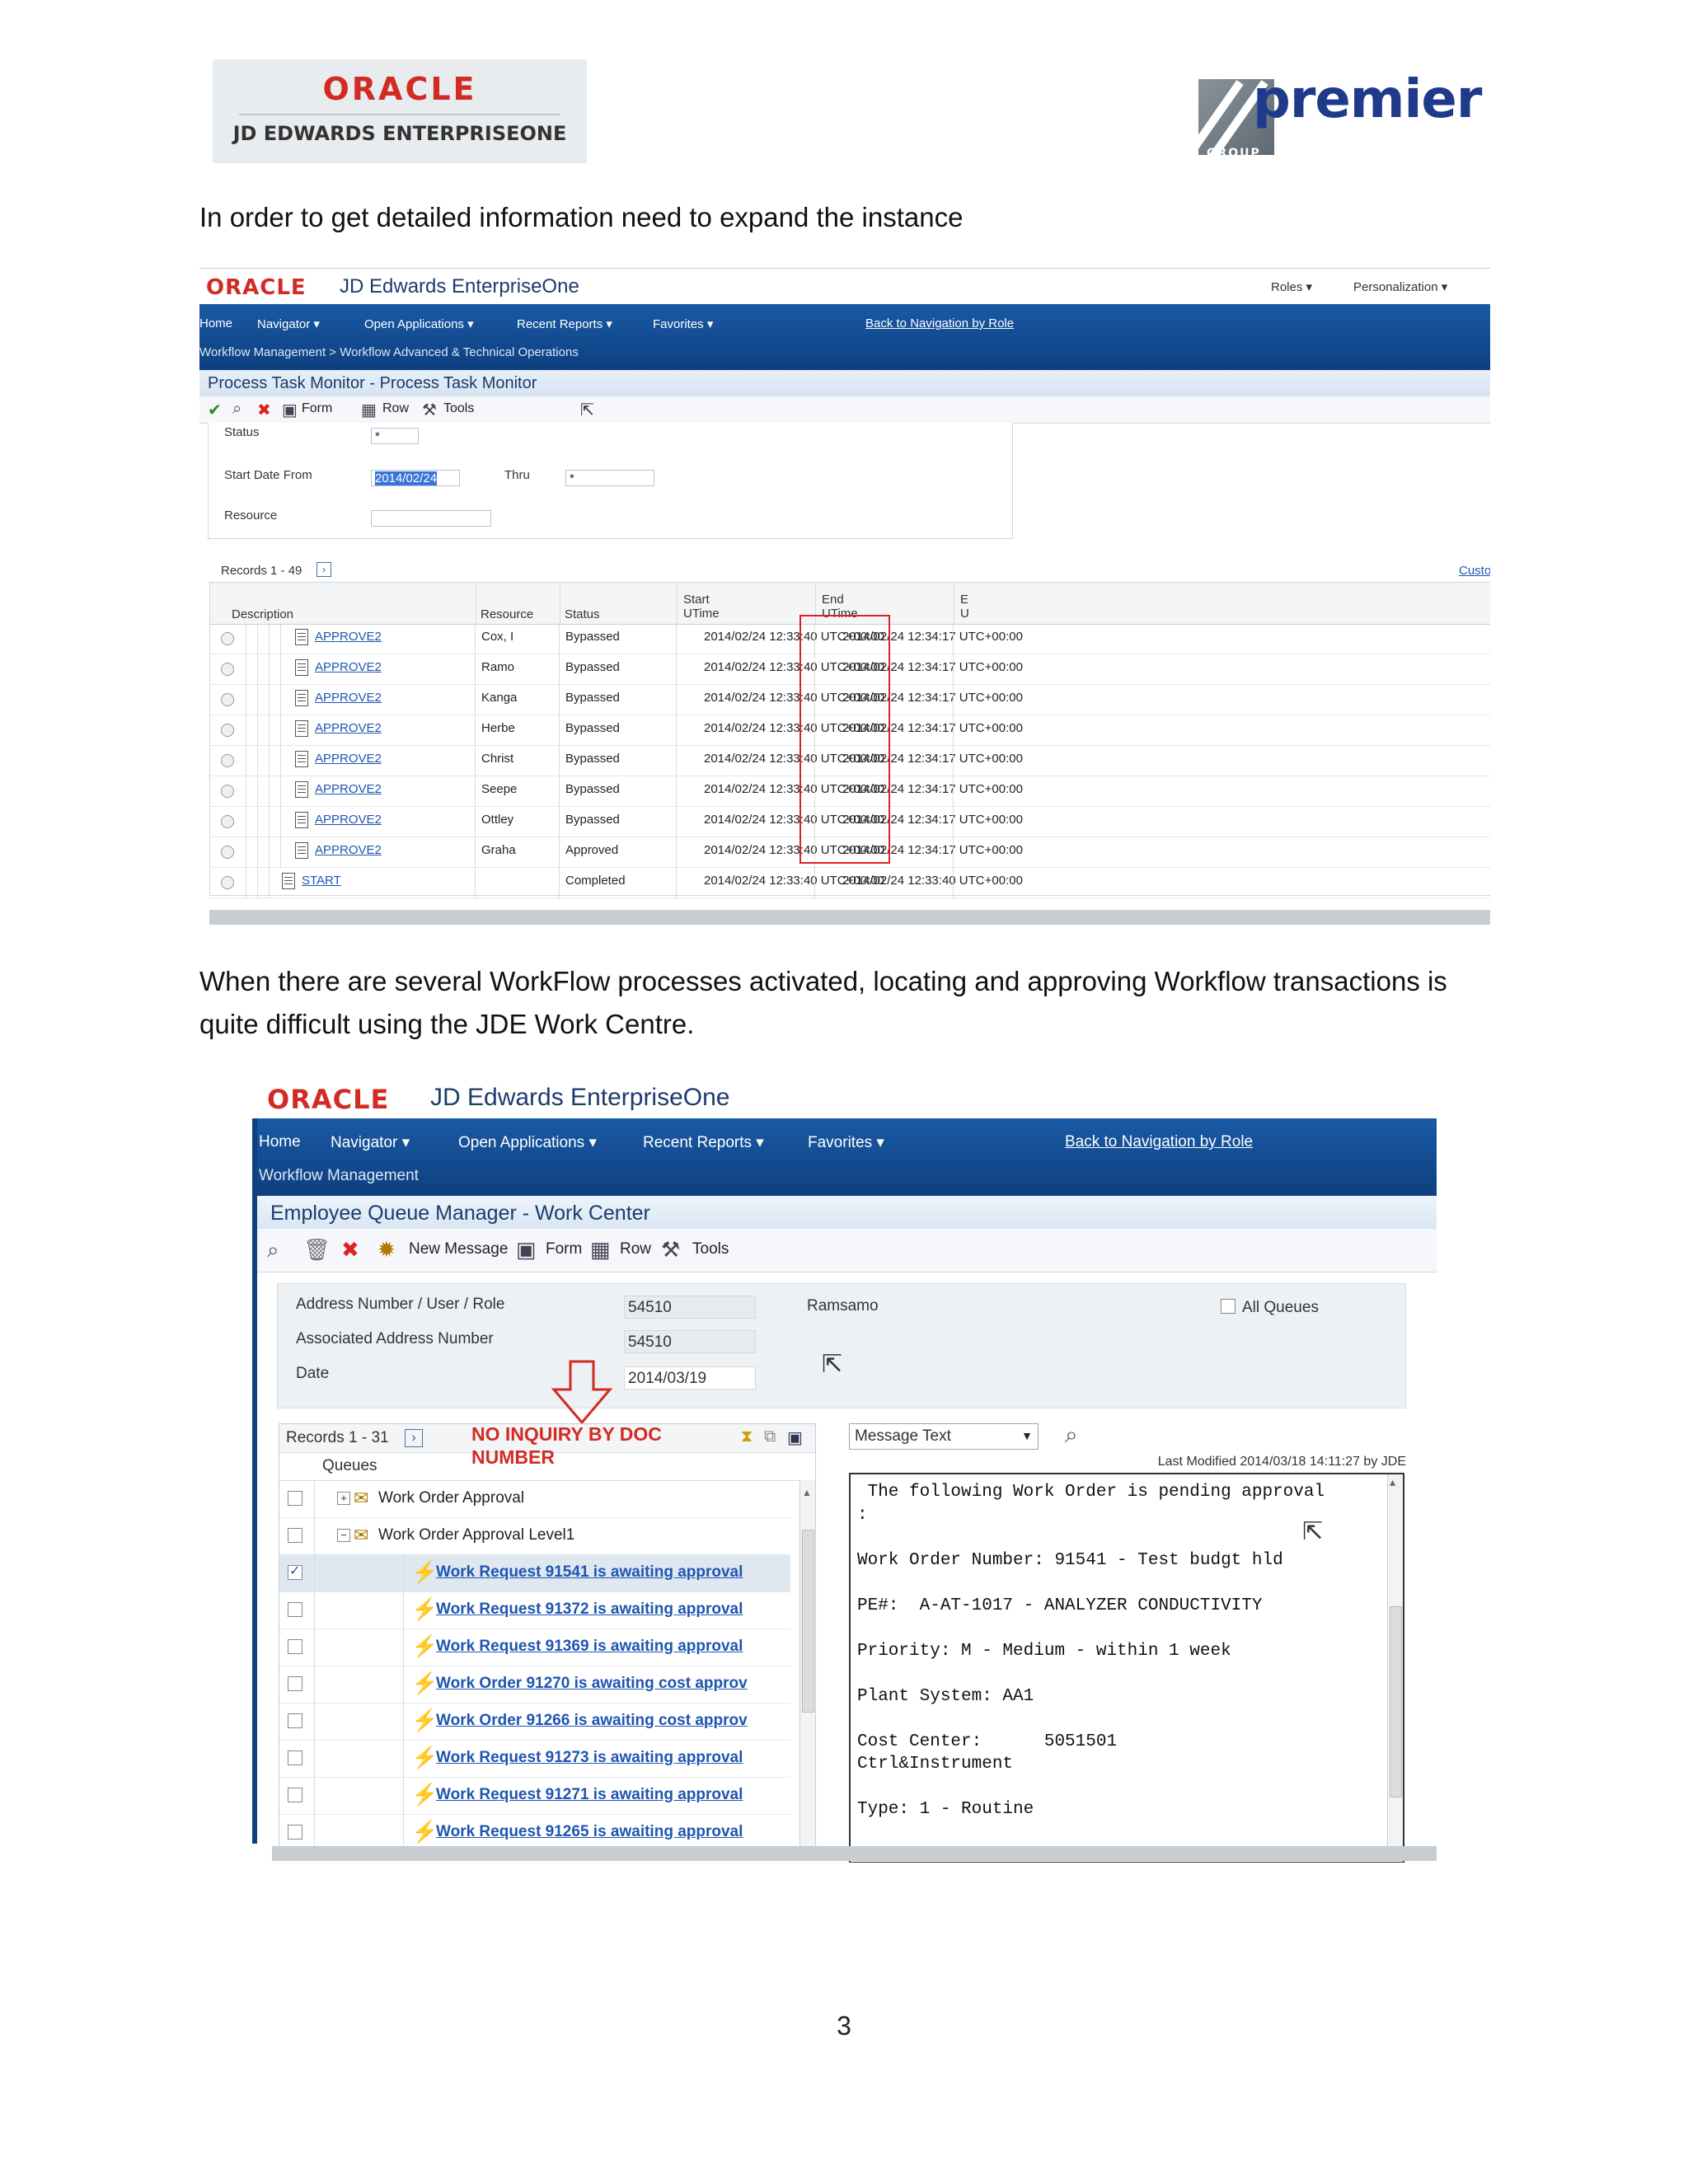  What do you see at coordinates (589, 1795) in the screenshot?
I see `work-item-link: Work Request 91271 is awaiting approval` at bounding box center [589, 1795].